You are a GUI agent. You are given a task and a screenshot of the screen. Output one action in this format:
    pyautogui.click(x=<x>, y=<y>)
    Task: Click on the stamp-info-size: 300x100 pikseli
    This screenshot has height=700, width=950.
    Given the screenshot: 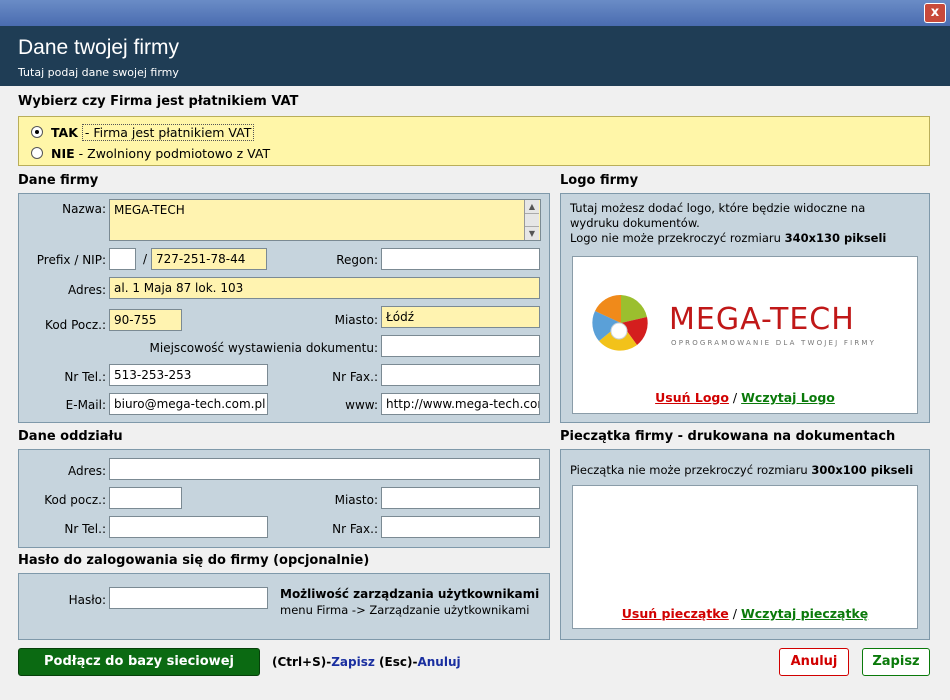 What is the action you would take?
    pyautogui.click(x=862, y=470)
    